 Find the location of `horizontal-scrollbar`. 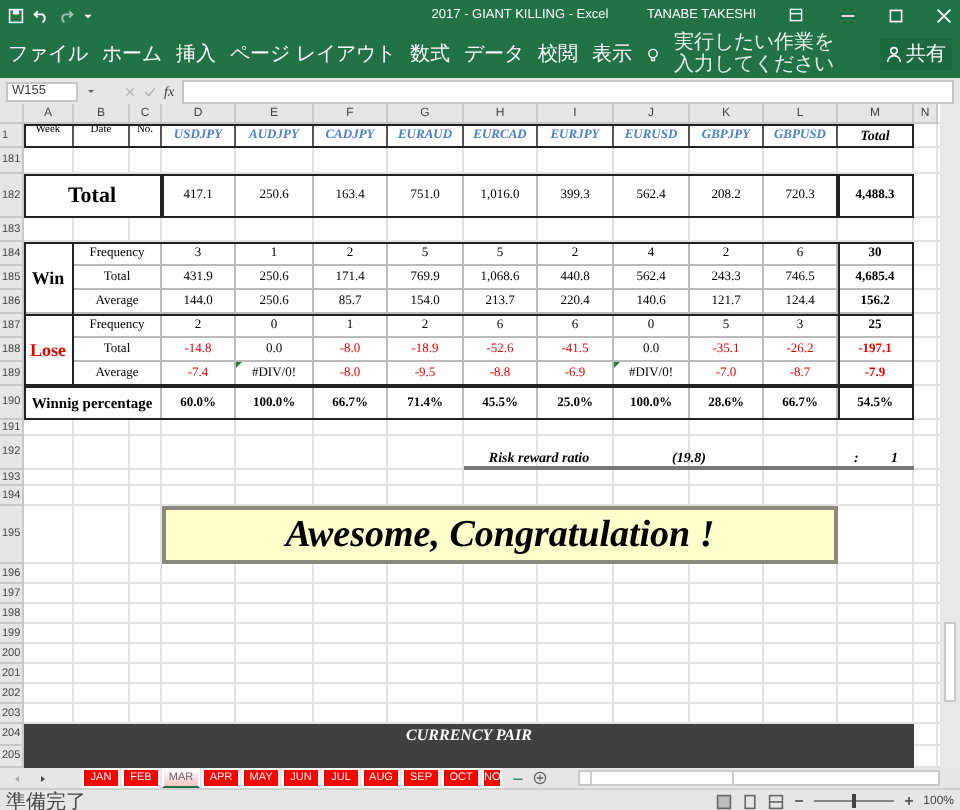

horizontal-scrollbar is located at coordinates (759, 778).